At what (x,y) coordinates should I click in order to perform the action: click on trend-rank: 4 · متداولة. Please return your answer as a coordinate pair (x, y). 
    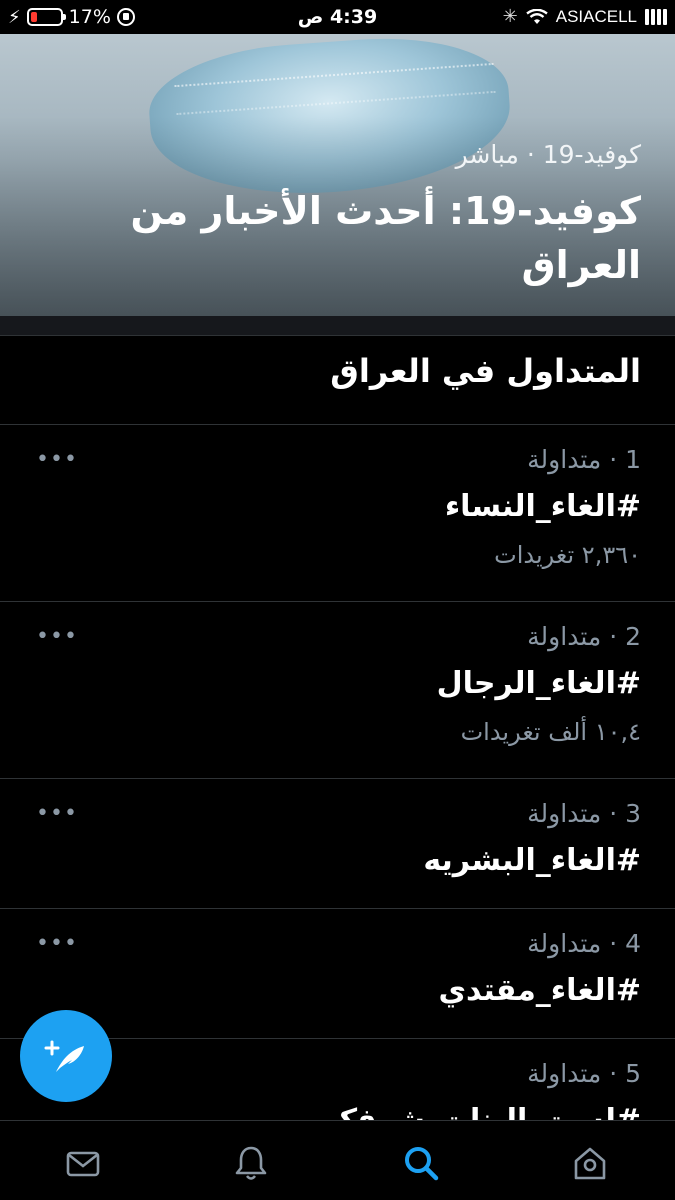
    Looking at the image, I should click on (584, 943).